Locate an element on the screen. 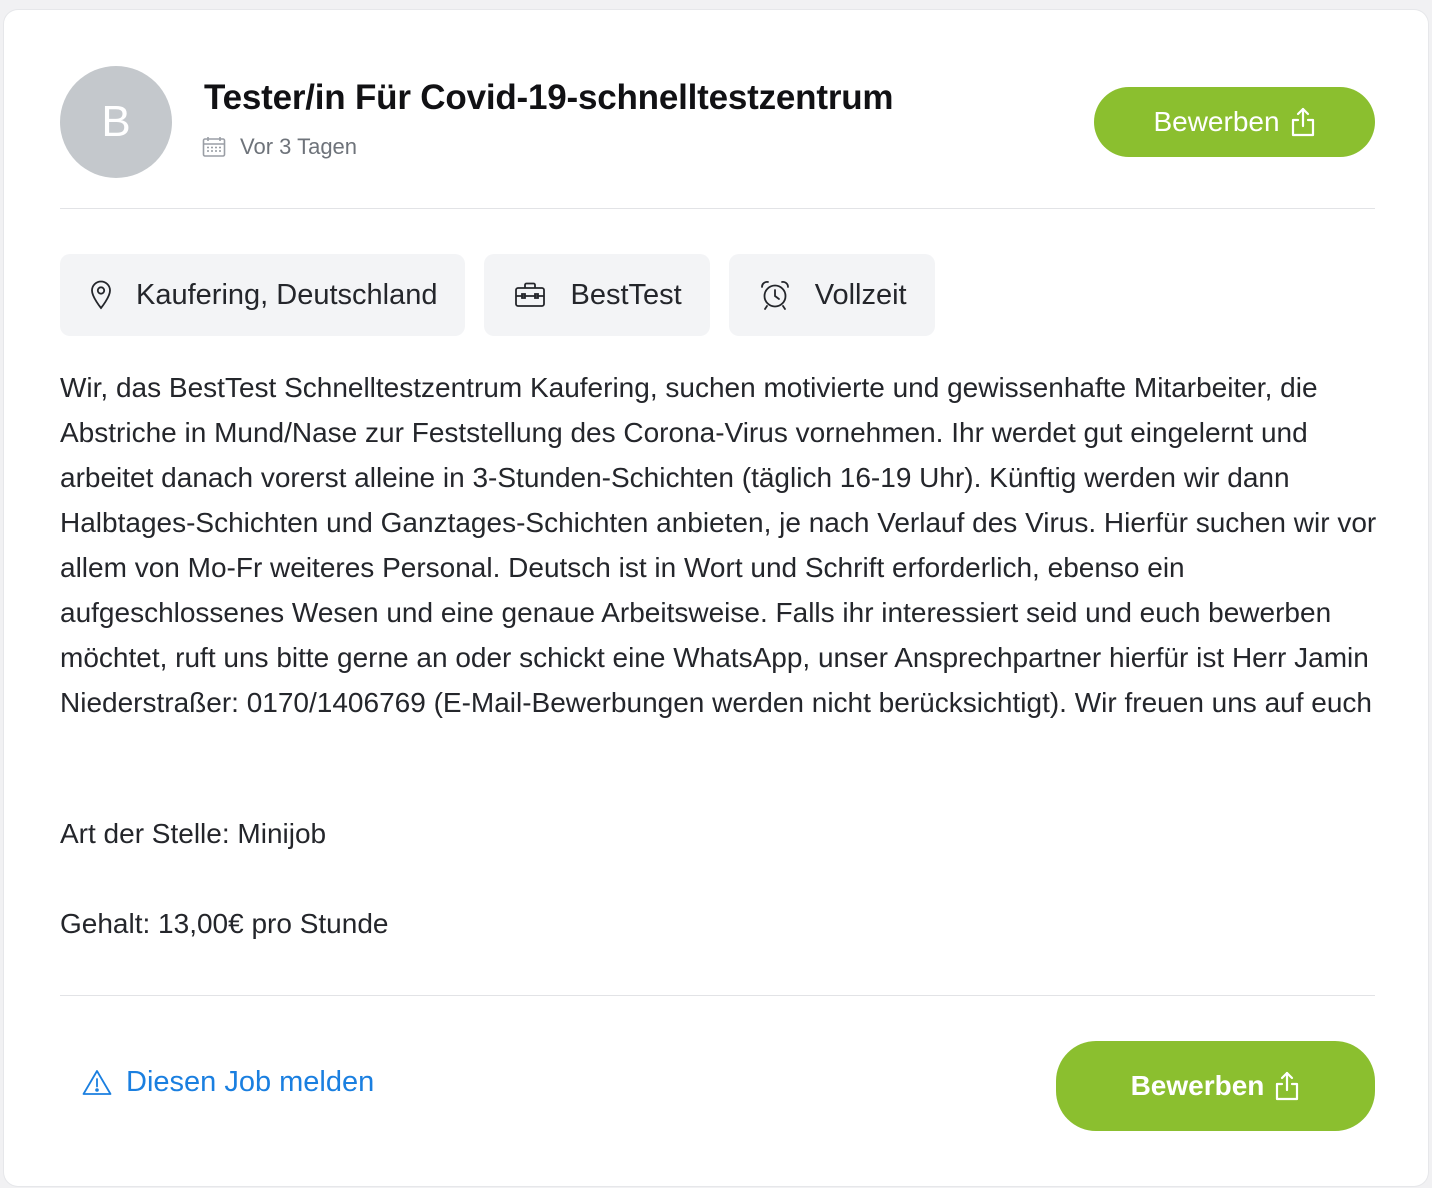  location-tag: Kaufering, Deutschland is located at coordinates (263, 295).